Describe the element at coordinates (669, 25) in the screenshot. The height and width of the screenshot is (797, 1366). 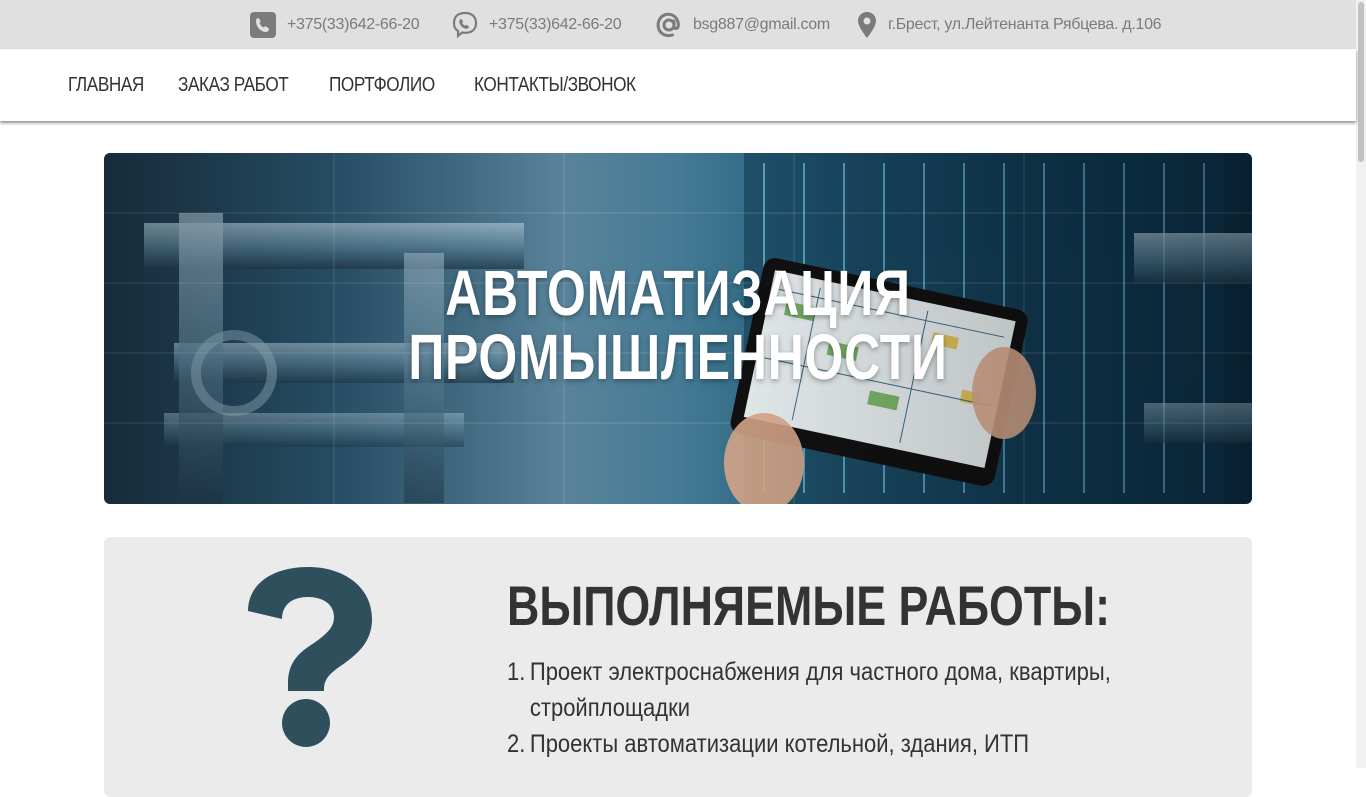
I see `at-sign-icon` at that location.